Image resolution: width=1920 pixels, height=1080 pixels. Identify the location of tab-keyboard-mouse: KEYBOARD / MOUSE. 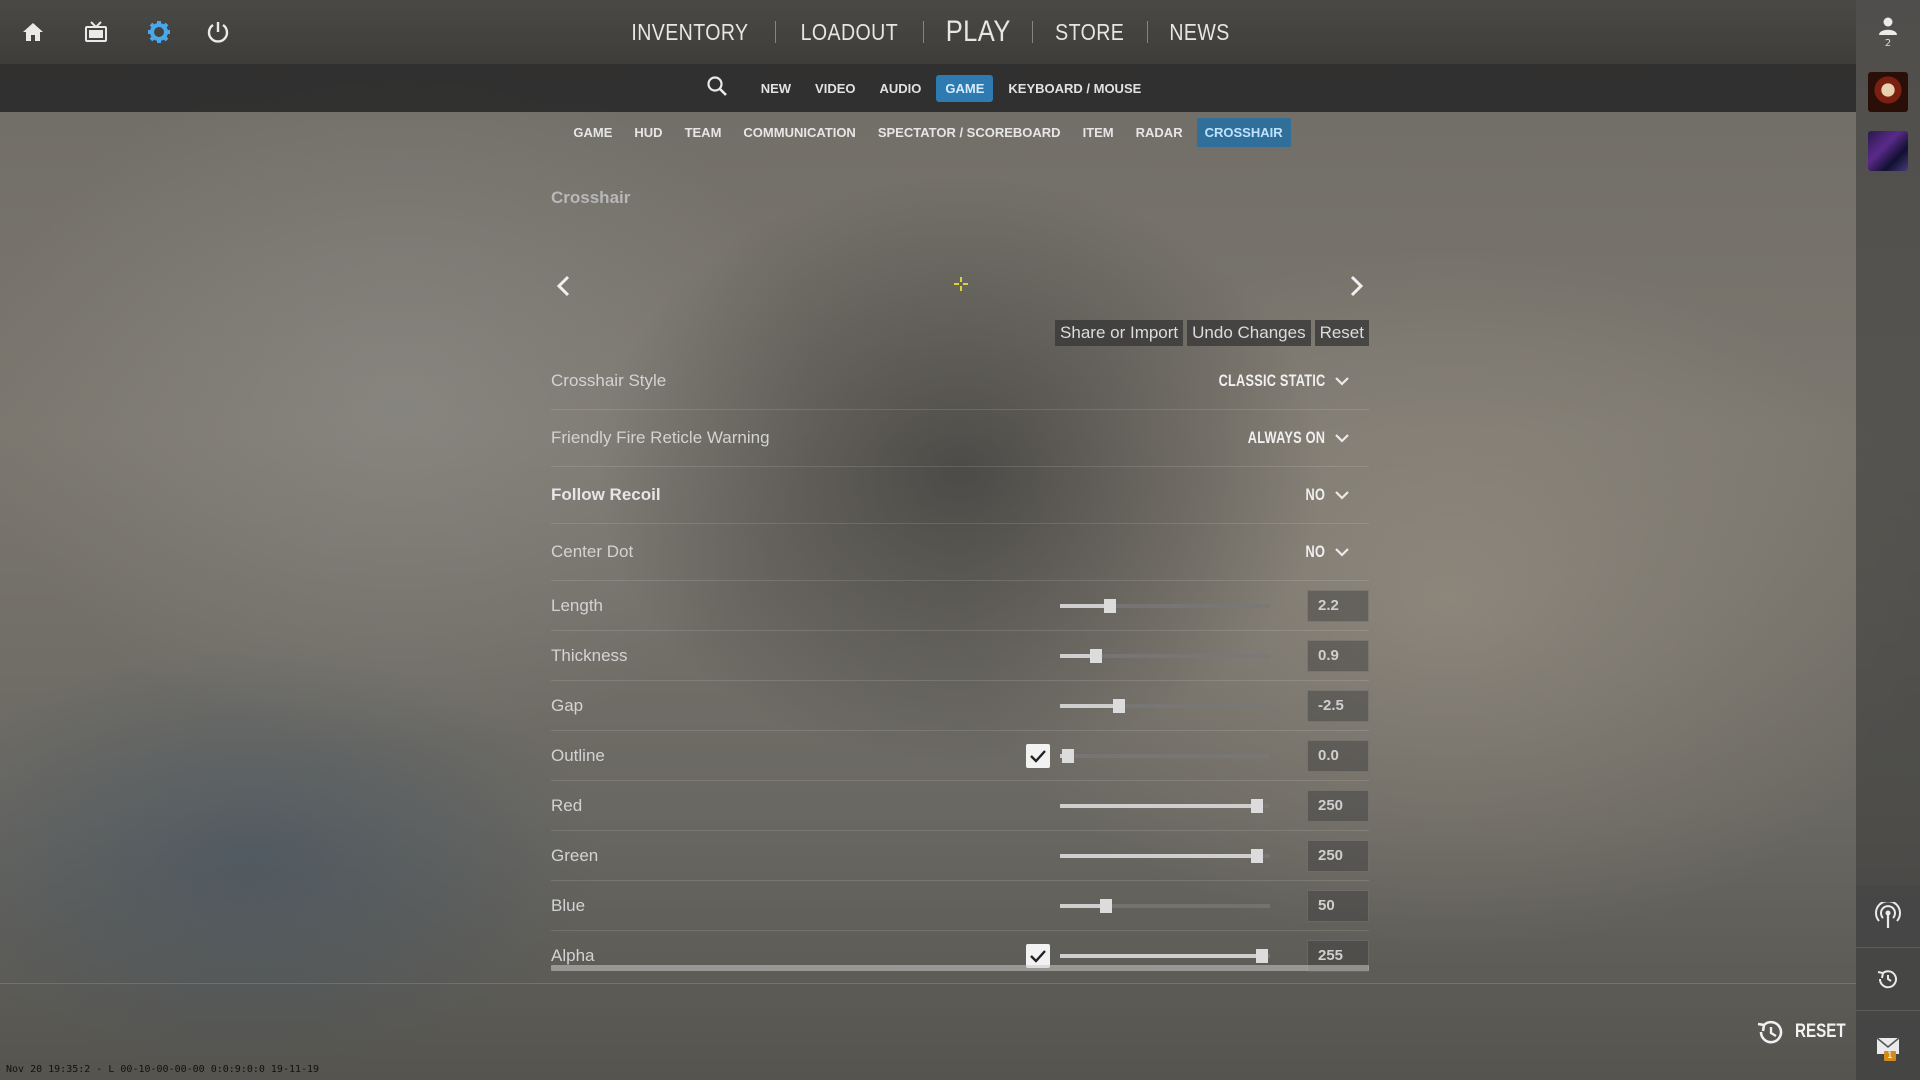
(1074, 88).